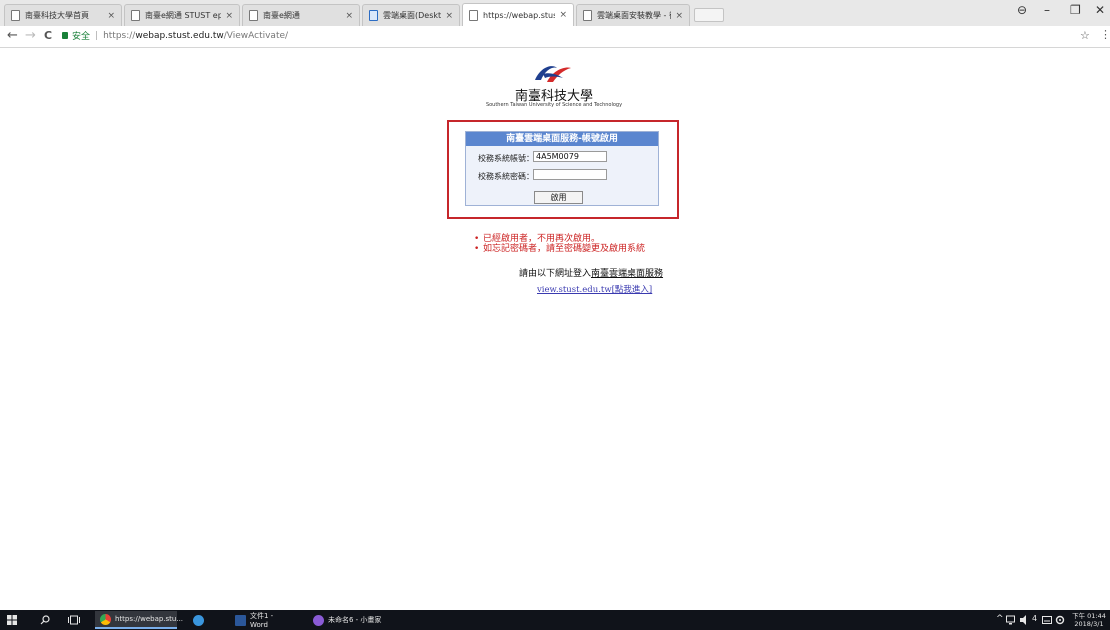  Describe the element at coordinates (256, 35) in the screenshot. I see `url-path: /ViewActivate/` at that location.